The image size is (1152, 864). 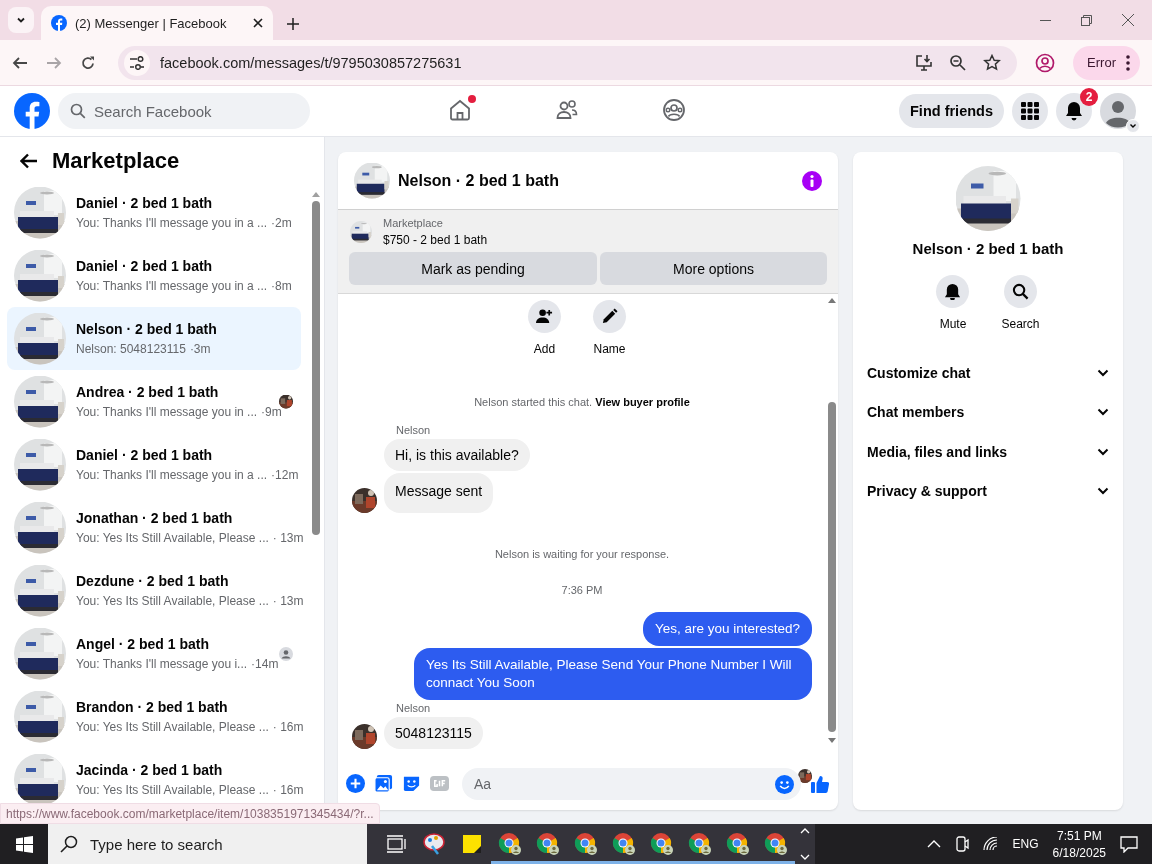 What do you see at coordinates (145, 266) in the screenshot?
I see `conversation-name: Daniel · 2 bed 1 bath` at bounding box center [145, 266].